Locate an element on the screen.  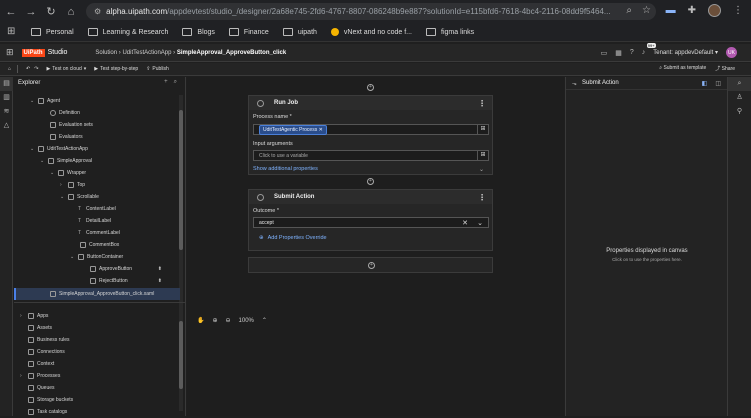
resource-queues: Queues is located at coordinates (41, 388).